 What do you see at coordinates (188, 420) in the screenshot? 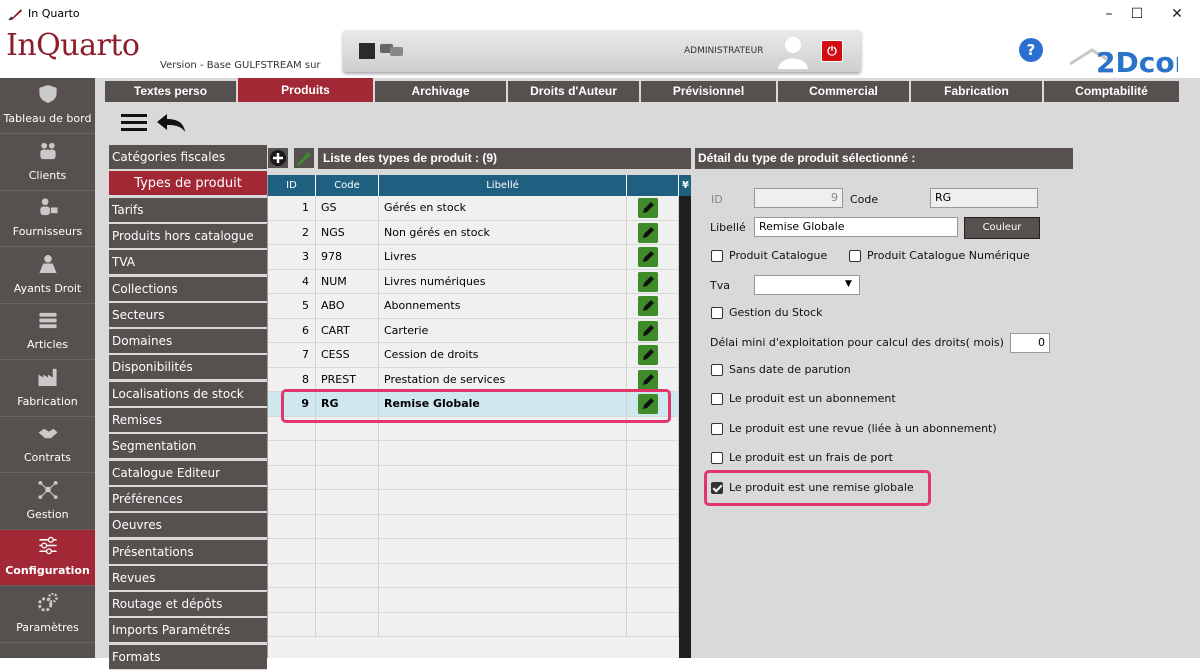
I see `submenu-item-remises: Remises` at bounding box center [188, 420].